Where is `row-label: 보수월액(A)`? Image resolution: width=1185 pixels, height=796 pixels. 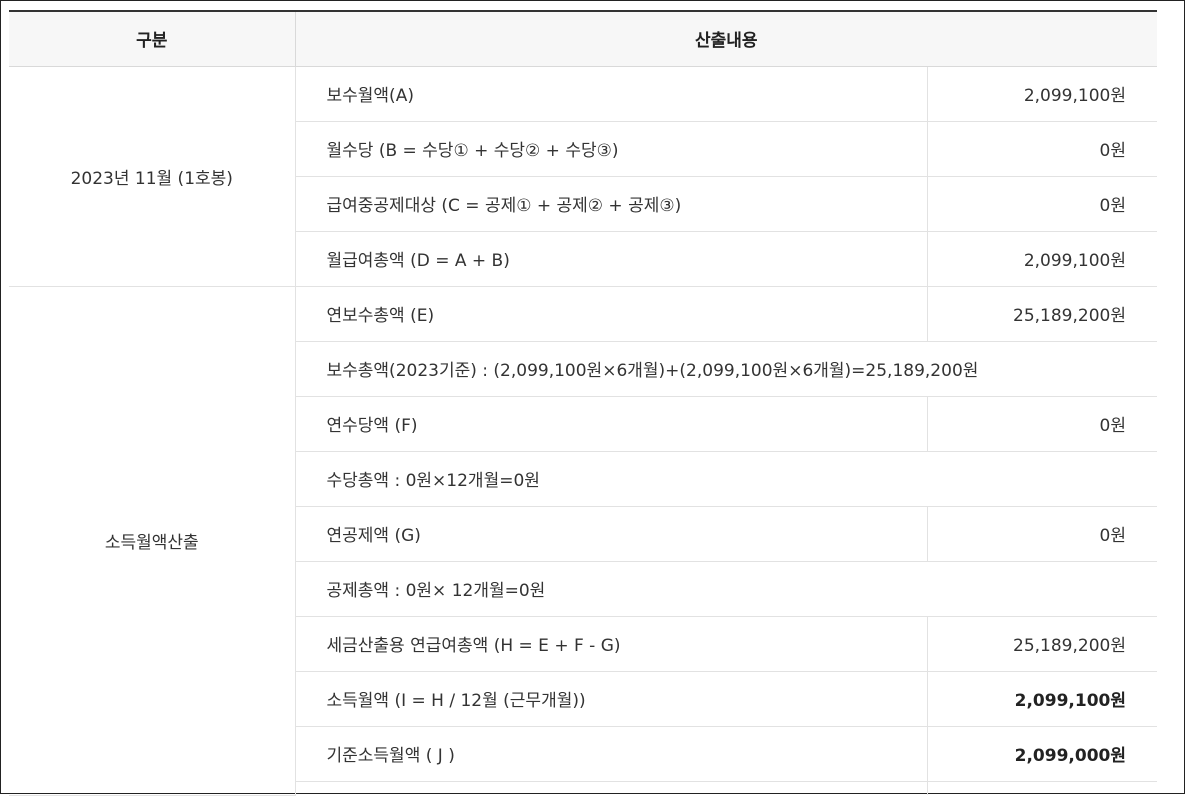
row-label: 보수월액(A) is located at coordinates (611, 94).